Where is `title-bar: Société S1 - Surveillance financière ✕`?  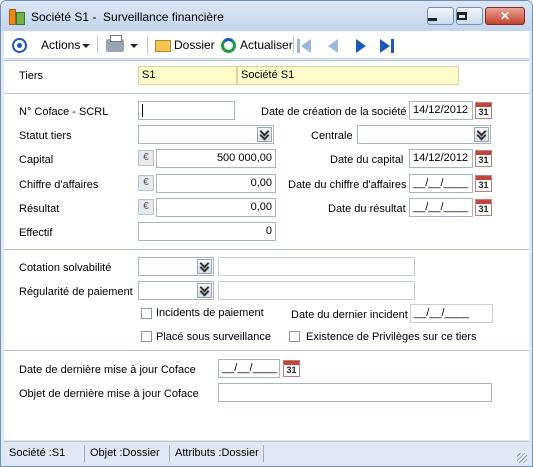 title-bar: Société S1 - Surveillance financière ✕ is located at coordinates (266, 16).